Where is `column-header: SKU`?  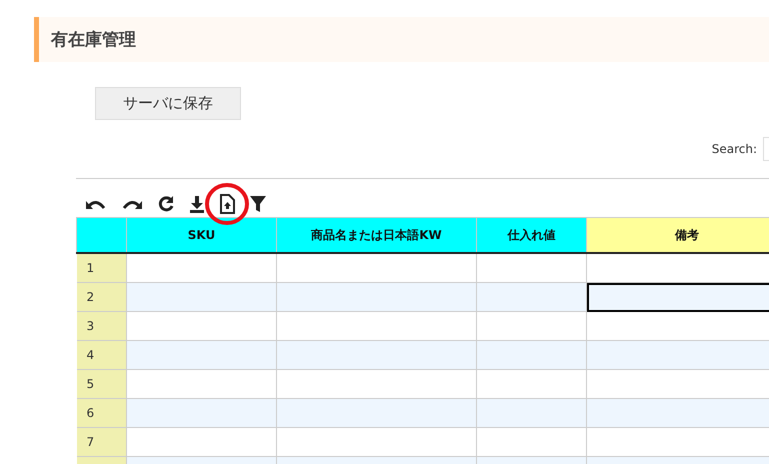
column-header: SKU is located at coordinates (201, 235).